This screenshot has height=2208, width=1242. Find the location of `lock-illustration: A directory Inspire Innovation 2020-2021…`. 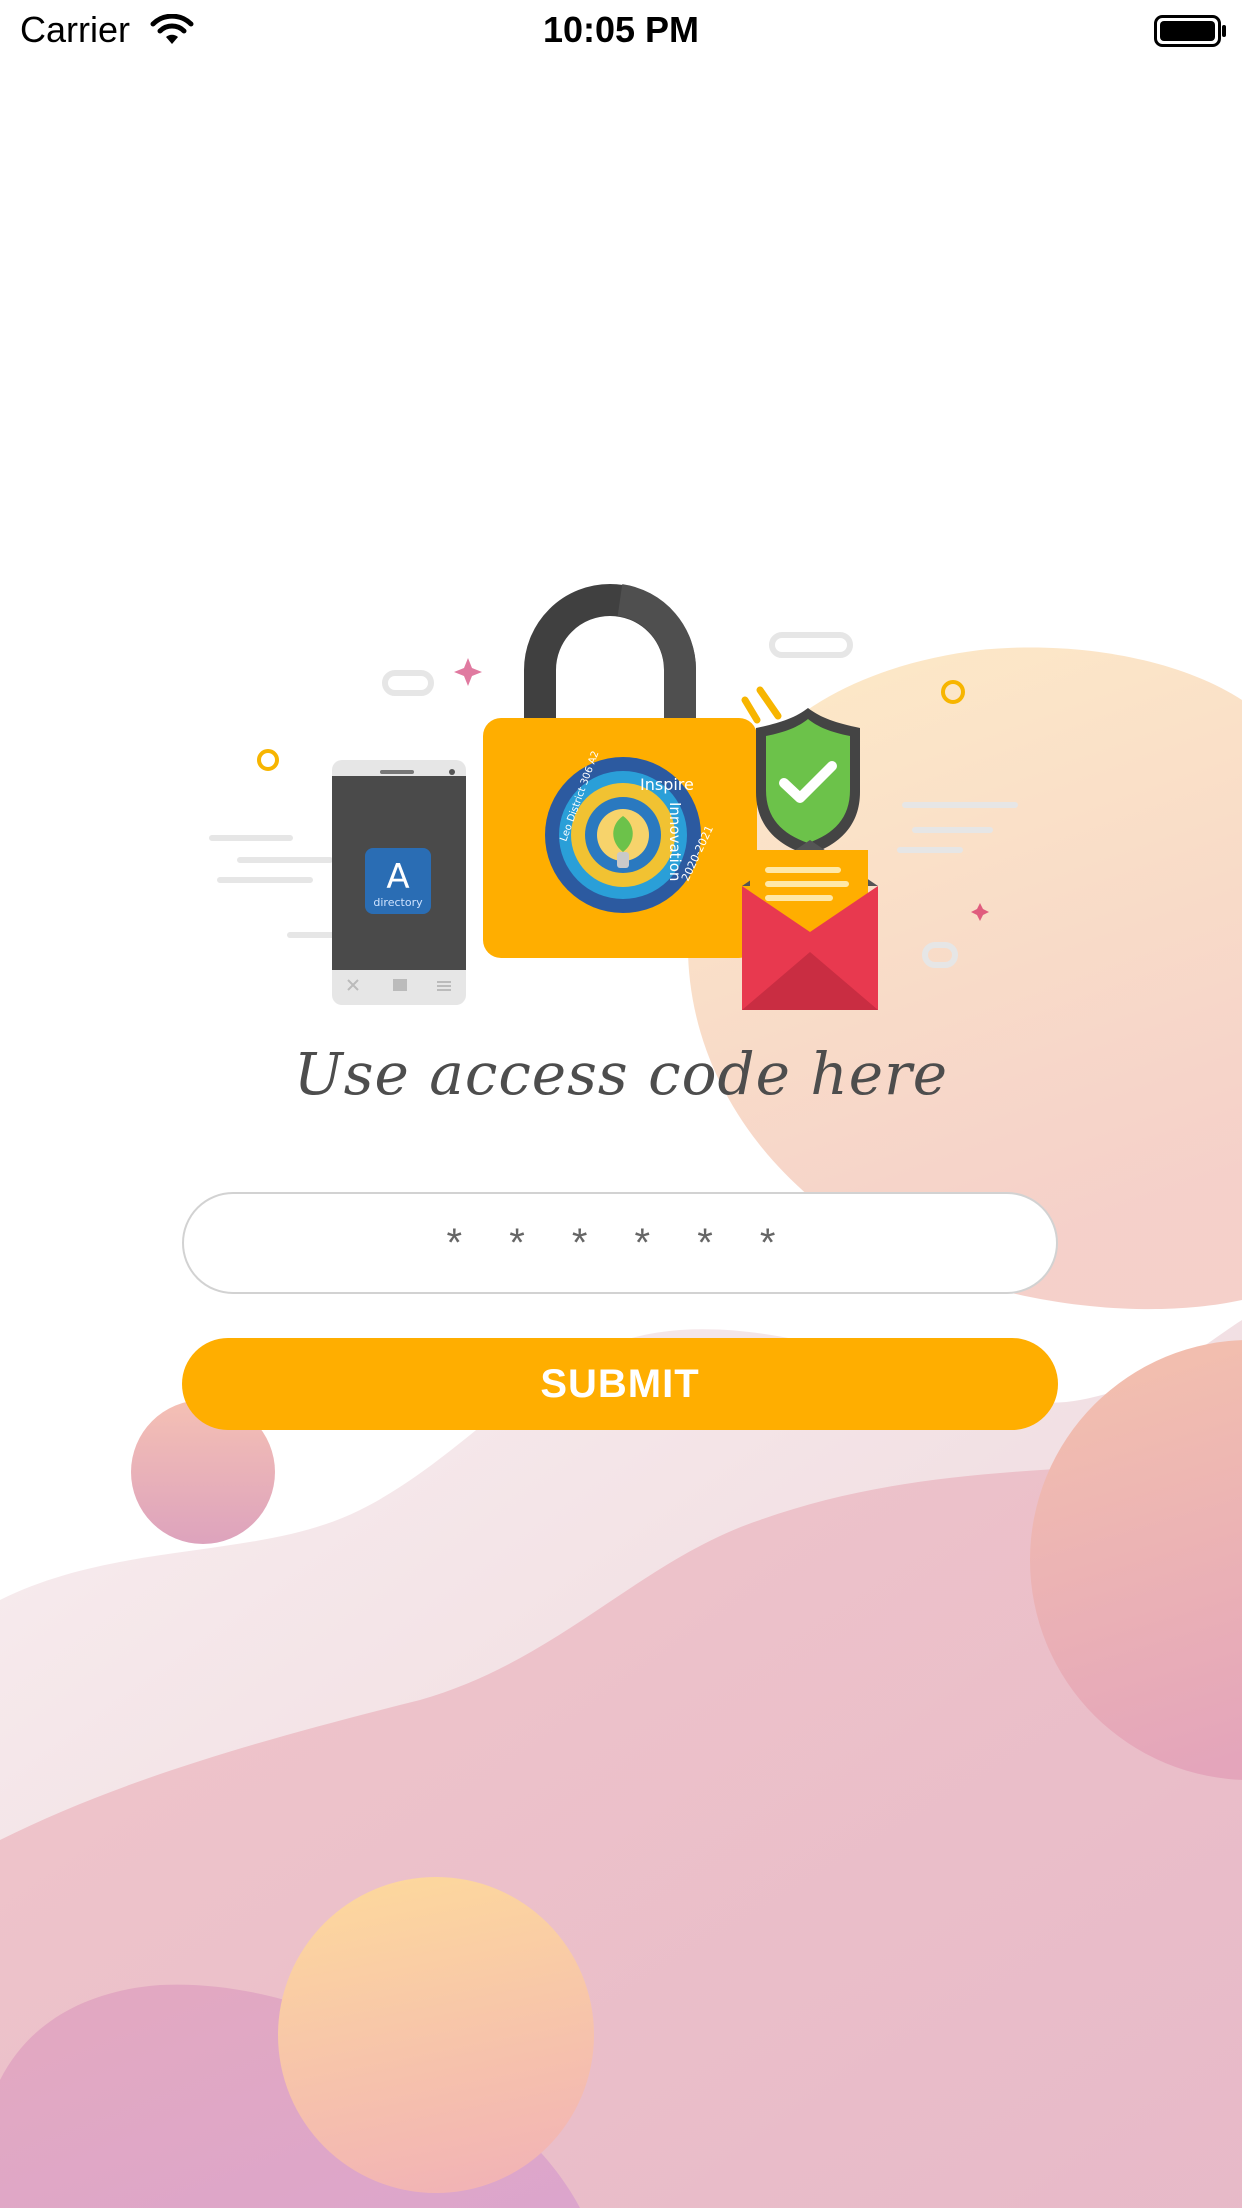

lock-illustration: A directory Inspire Innovation 2020-2021… is located at coordinates (613, 797).